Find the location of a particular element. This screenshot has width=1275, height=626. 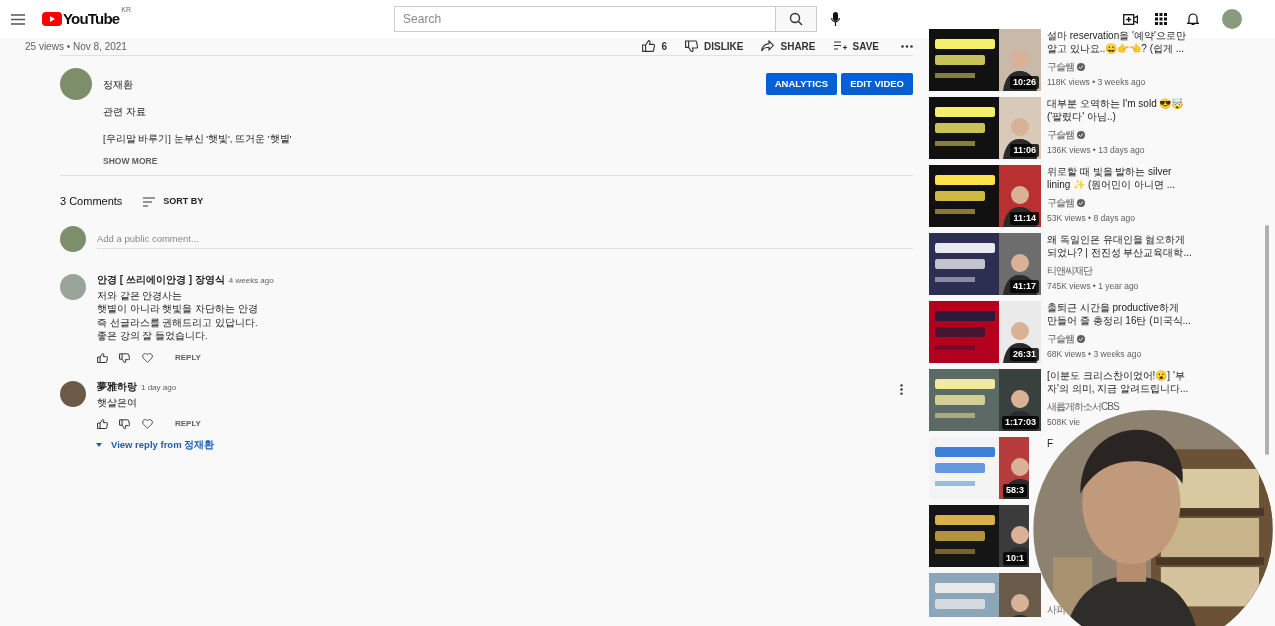

play-logo-icon is located at coordinates (52, 19).